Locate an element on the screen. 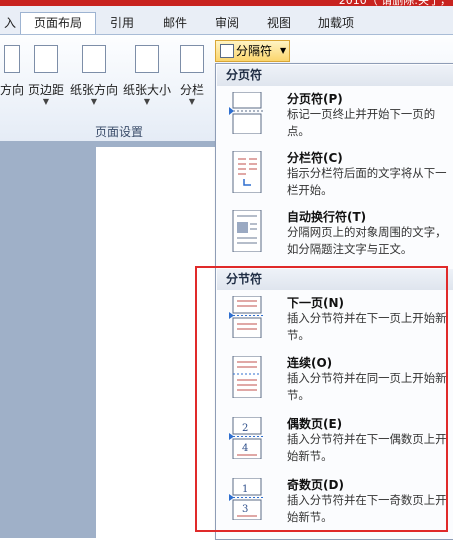 Image resolution: width=453 pixels, height=540 pixels. ribbon-tab-bar: 入 页面布局 引用 邮件 审阅 视图 加载项 is located at coordinates (226, 20).